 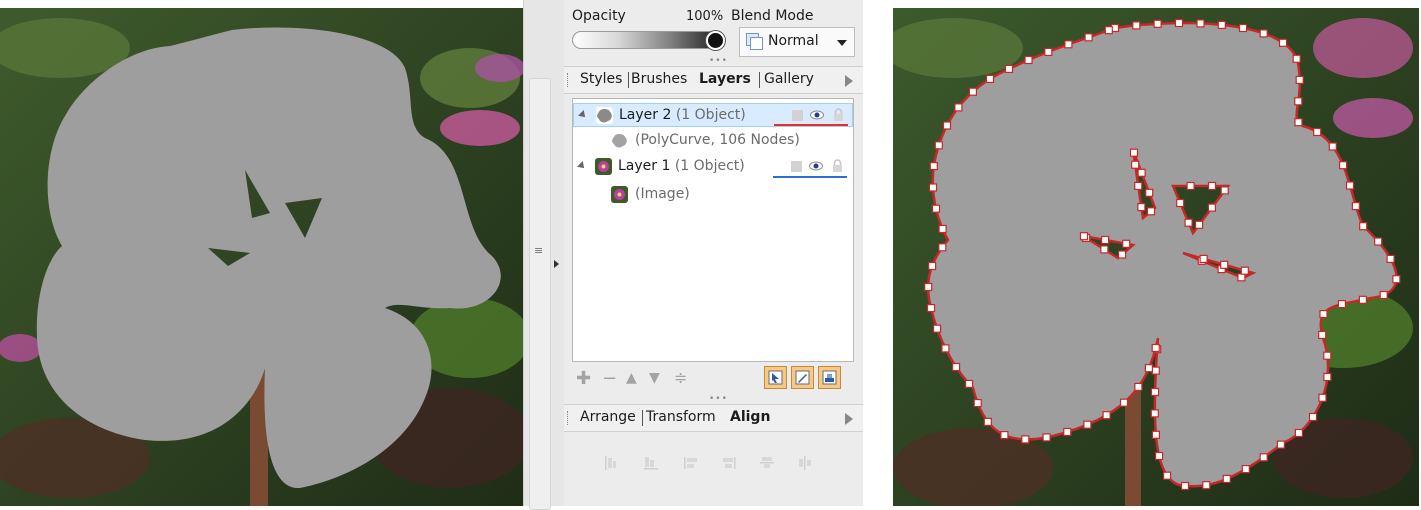 What do you see at coordinates (797, 115) in the screenshot?
I see `visibility-box` at bounding box center [797, 115].